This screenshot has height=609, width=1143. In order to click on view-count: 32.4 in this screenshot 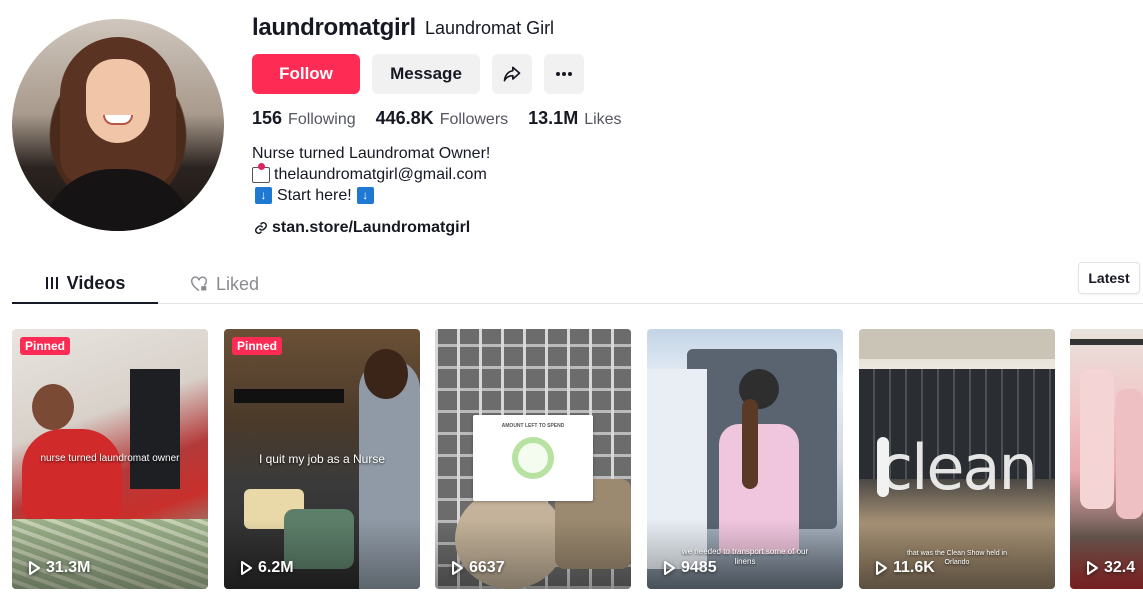, I will do `click(1120, 567)`.